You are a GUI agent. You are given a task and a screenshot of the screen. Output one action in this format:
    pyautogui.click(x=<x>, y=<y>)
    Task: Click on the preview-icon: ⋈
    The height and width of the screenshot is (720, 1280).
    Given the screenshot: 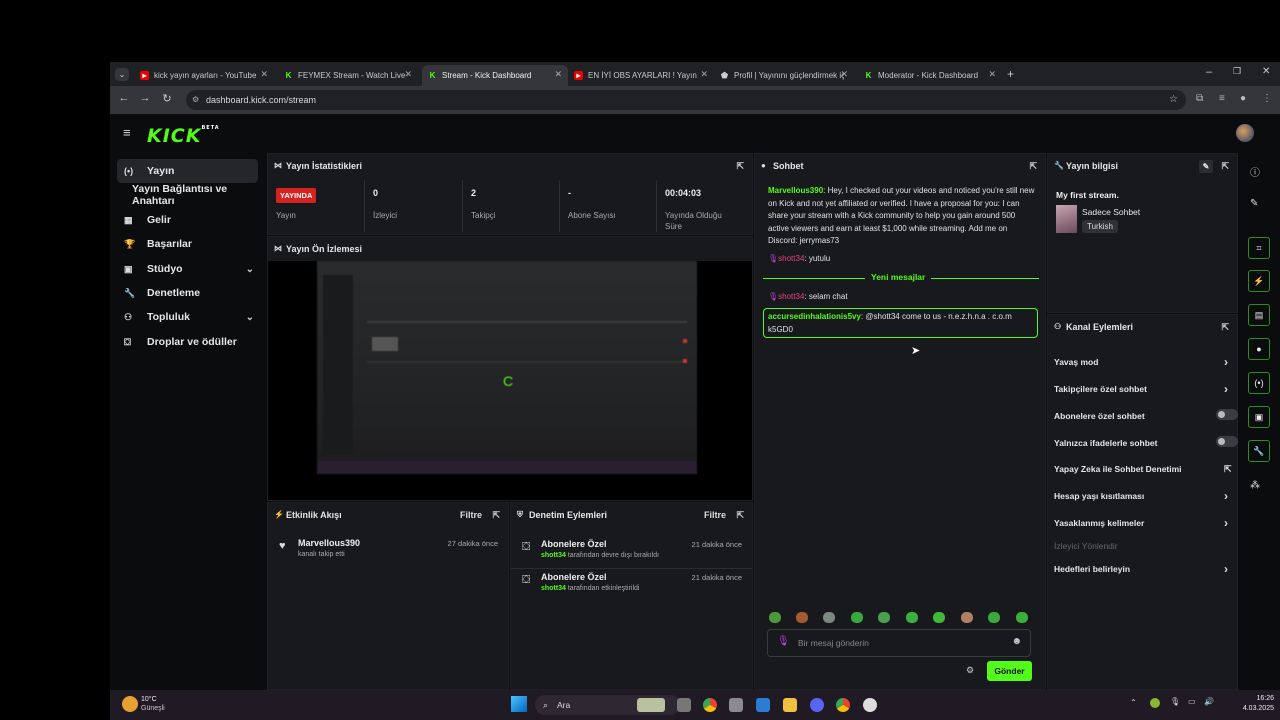 What is the action you would take?
    pyautogui.click(x=278, y=248)
    